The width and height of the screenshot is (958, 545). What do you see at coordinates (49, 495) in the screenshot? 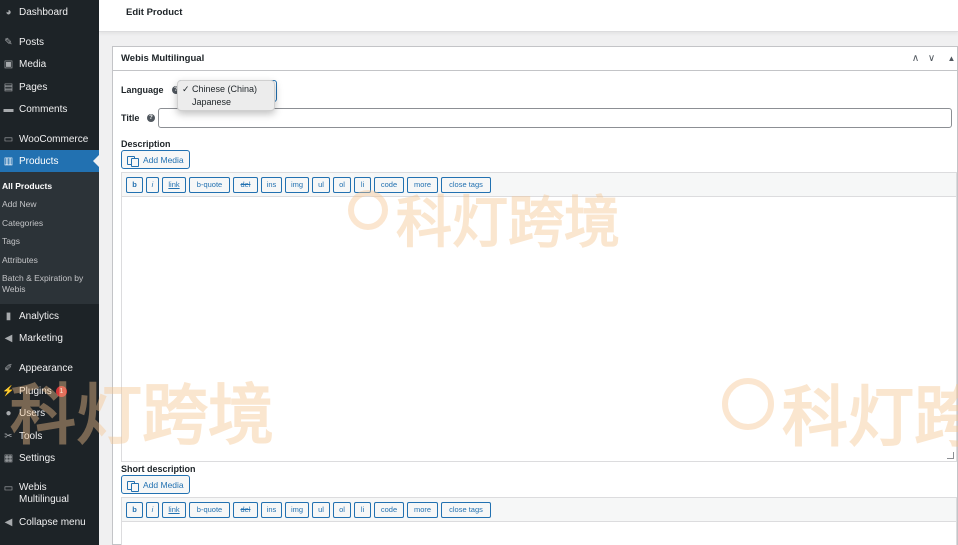
I see `sidebar-item-webis-multilingual: ▭ Webis Multilingual` at bounding box center [49, 495].